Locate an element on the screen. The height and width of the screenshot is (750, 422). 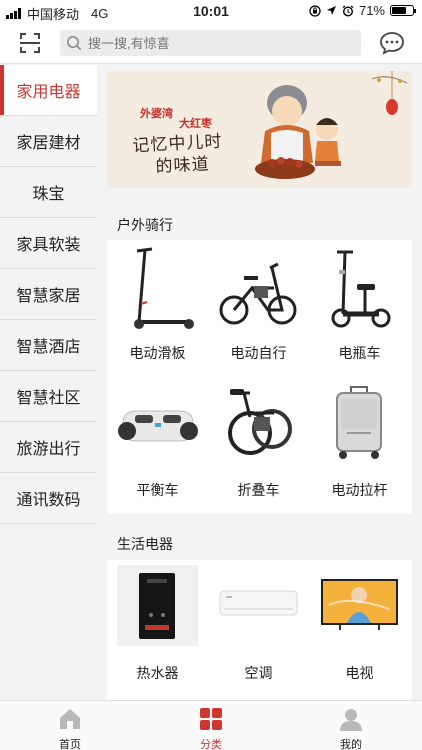
product-hoverboard: 平衡车 is located at coordinates (157, 445).